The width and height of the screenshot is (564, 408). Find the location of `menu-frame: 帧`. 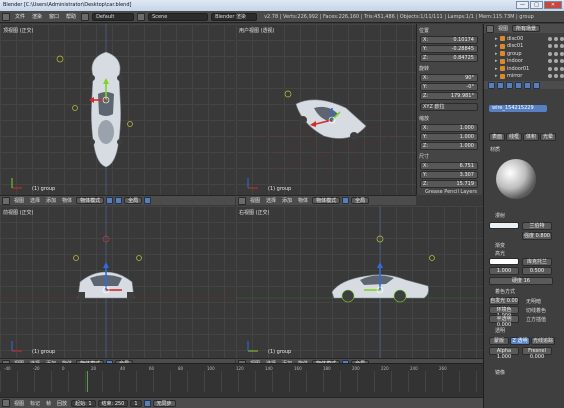

menu-frame: 帧 is located at coordinates (48, 403).